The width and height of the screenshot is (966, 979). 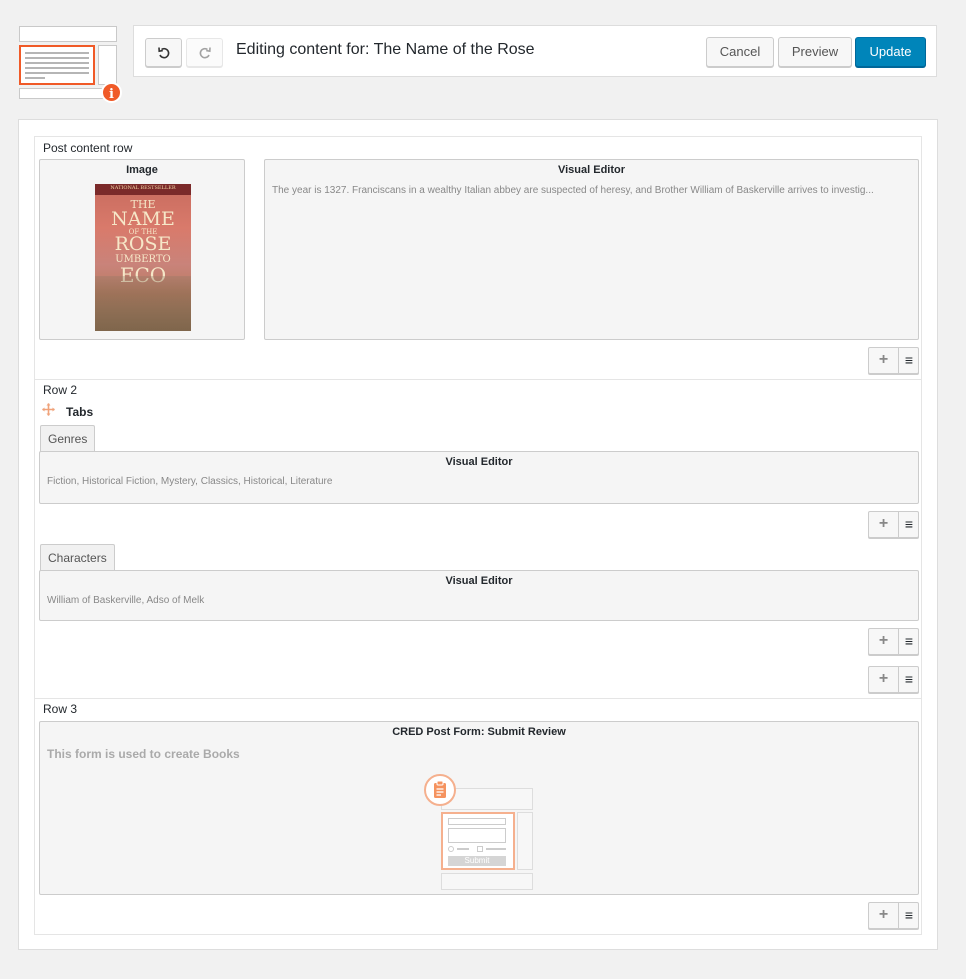 I want to click on submit-button-preview: Submit, so click(x=477, y=861).